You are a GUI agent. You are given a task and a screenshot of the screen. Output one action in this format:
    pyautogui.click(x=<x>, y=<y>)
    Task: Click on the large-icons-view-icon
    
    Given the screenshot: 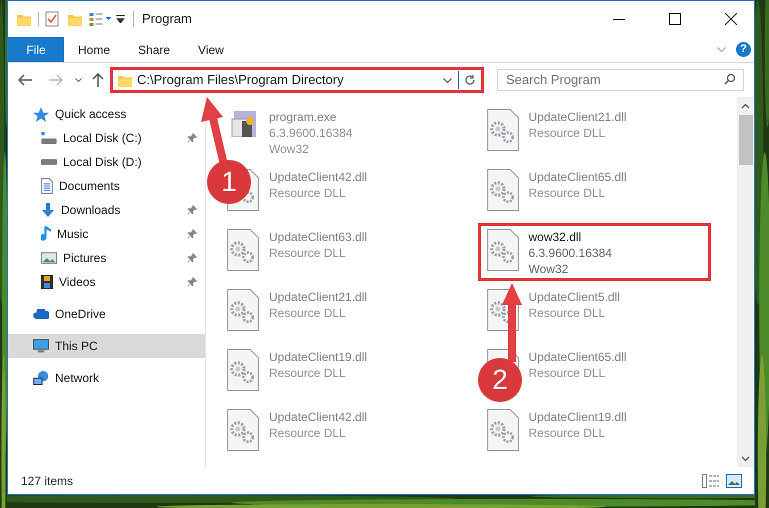 What is the action you would take?
    pyautogui.click(x=734, y=481)
    